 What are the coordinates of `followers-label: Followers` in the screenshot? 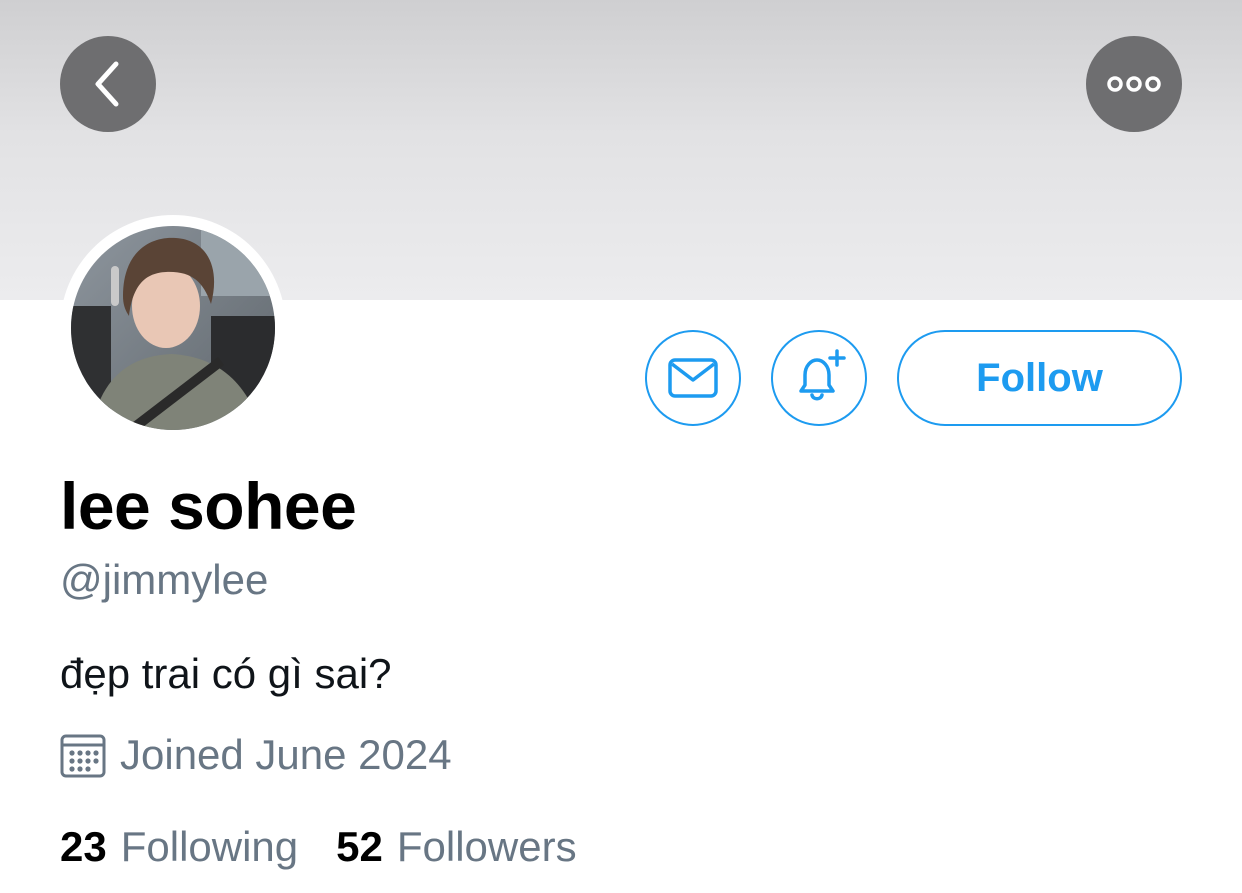 It's located at (486, 846).